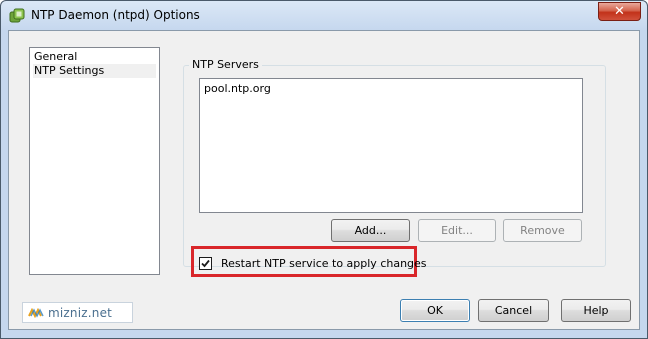 The width and height of the screenshot is (648, 339). I want to click on ntp-servers-group-label: NTP Servers, so click(225, 64).